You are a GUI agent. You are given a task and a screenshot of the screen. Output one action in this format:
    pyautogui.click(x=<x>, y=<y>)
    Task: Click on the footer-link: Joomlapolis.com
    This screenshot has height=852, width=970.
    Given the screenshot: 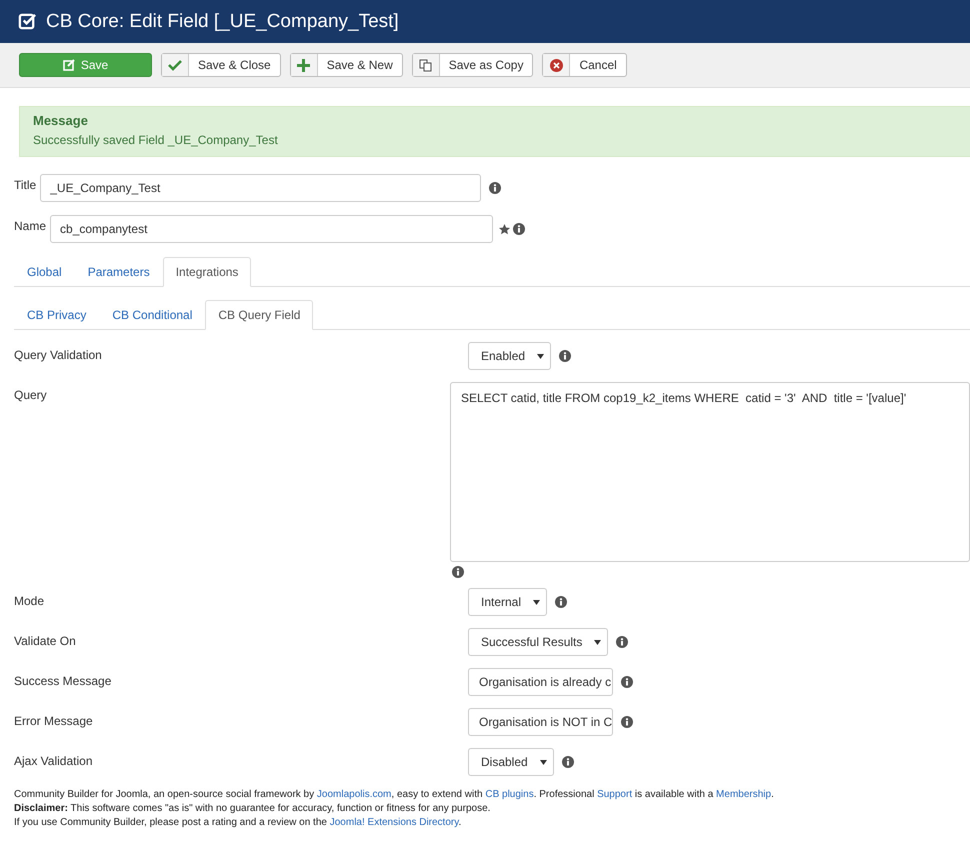 What is the action you would take?
    pyautogui.click(x=354, y=794)
    